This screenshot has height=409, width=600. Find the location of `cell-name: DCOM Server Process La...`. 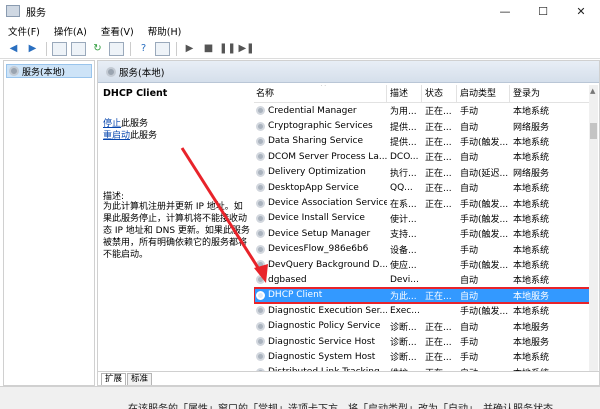

cell-name: DCOM Server Process La... is located at coordinates (320, 157).